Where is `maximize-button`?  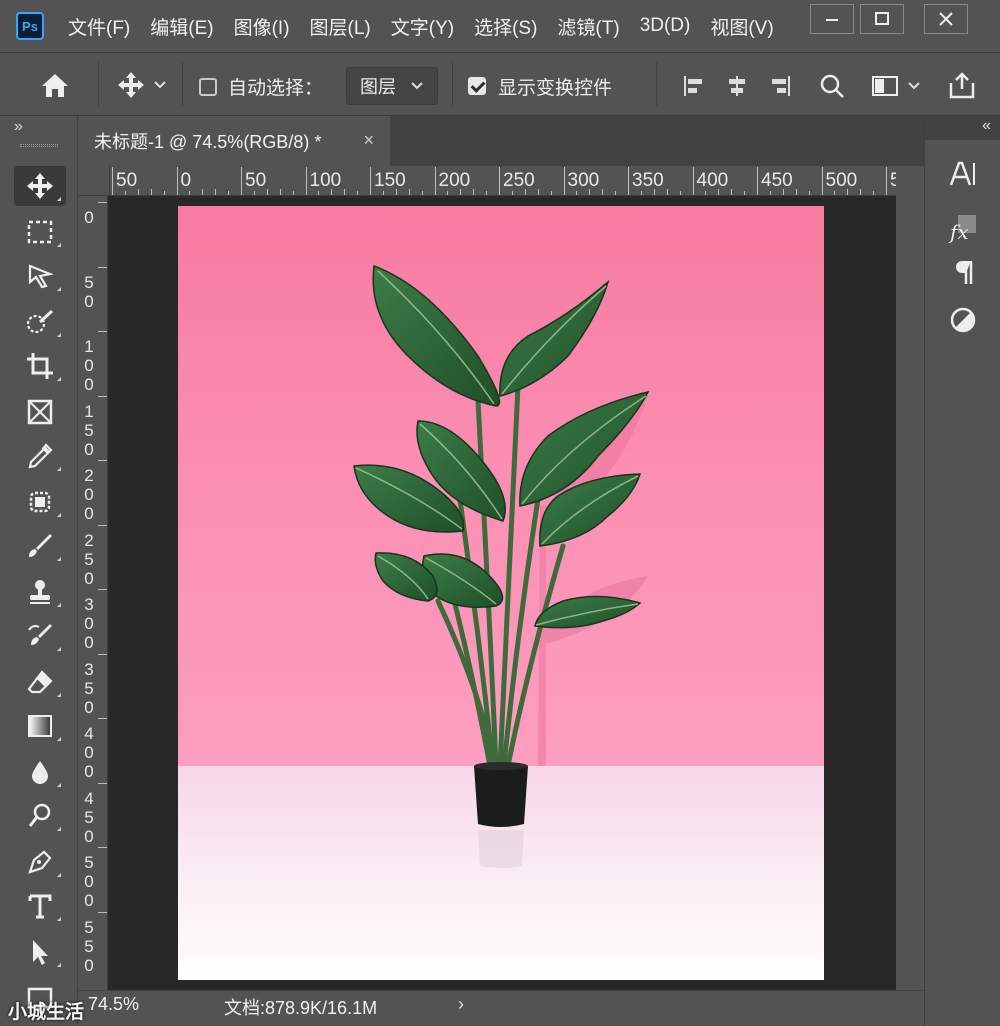
maximize-button is located at coordinates (882, 19).